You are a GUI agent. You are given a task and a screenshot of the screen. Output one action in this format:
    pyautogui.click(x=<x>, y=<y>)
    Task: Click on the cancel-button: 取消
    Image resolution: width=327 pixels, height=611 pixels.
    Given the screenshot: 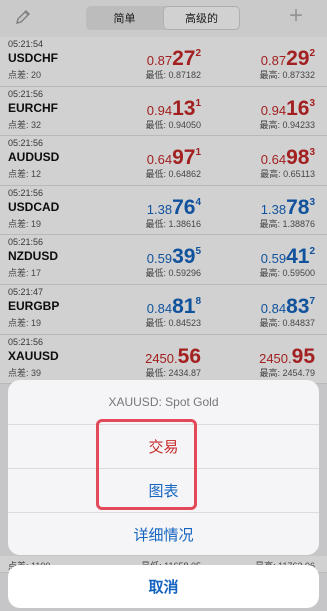 What is the action you would take?
    pyautogui.click(x=163, y=586)
    